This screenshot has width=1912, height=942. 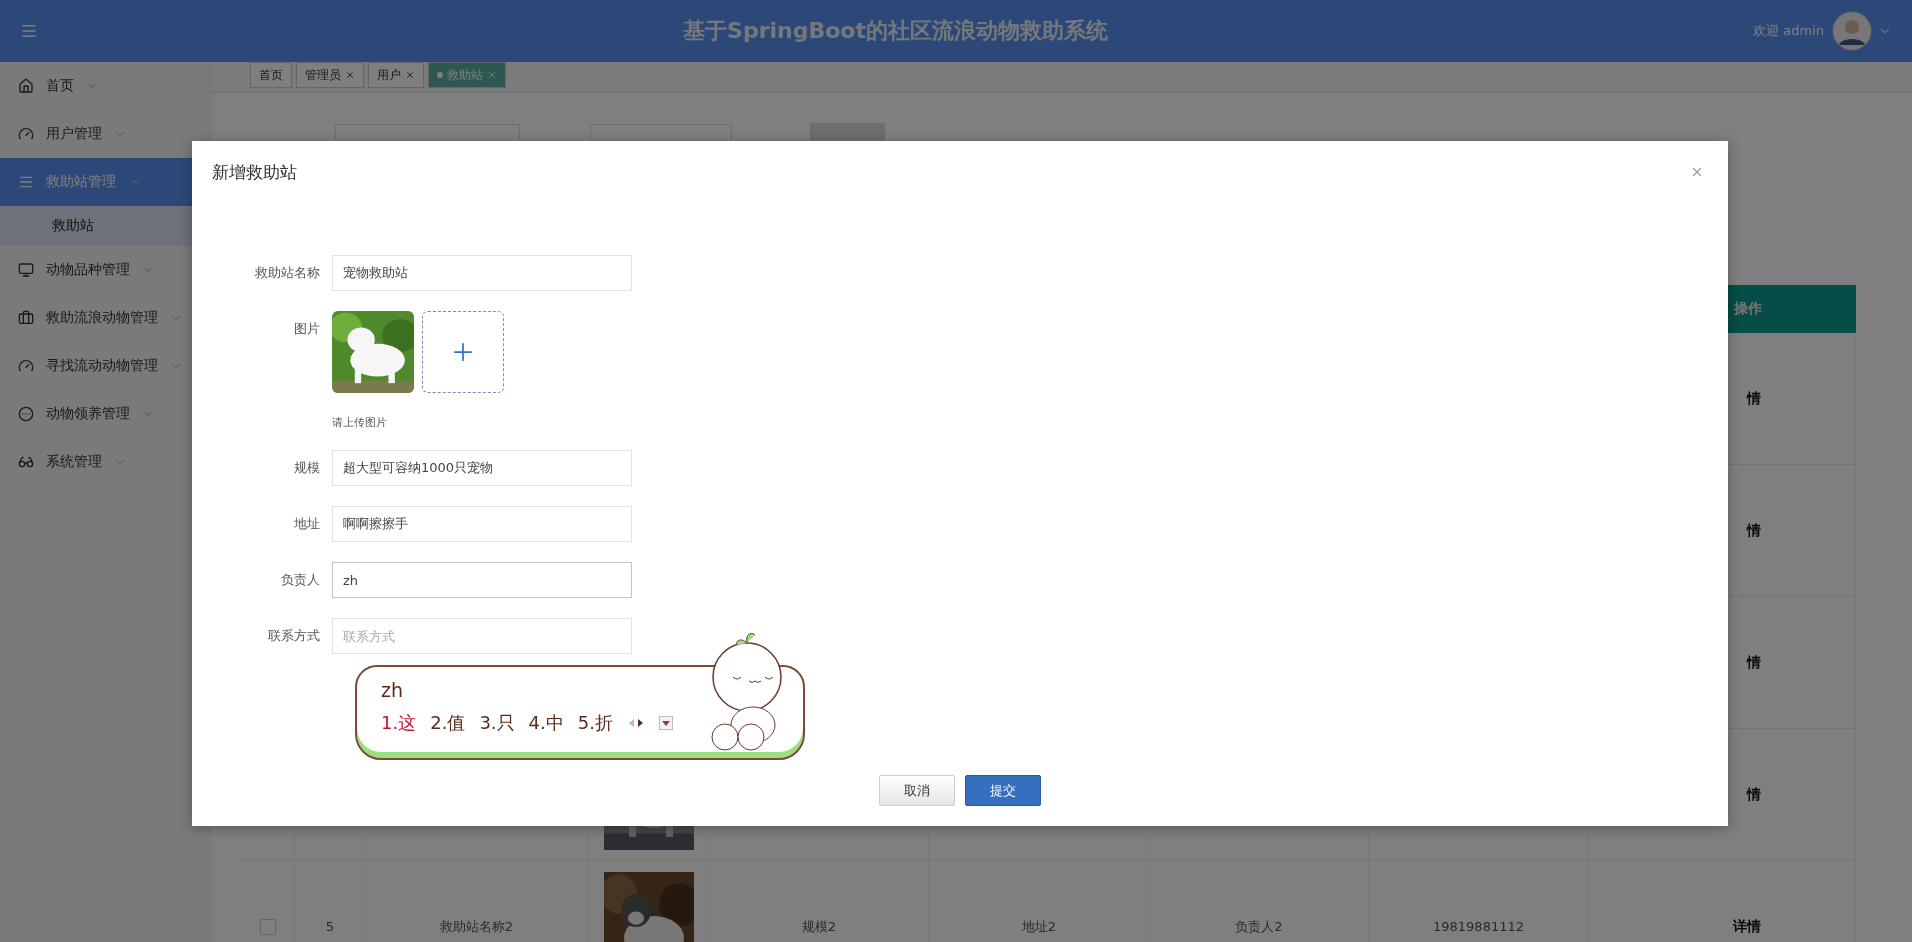 I want to click on sidebar-label: 动物品种管理, so click(x=88, y=270).